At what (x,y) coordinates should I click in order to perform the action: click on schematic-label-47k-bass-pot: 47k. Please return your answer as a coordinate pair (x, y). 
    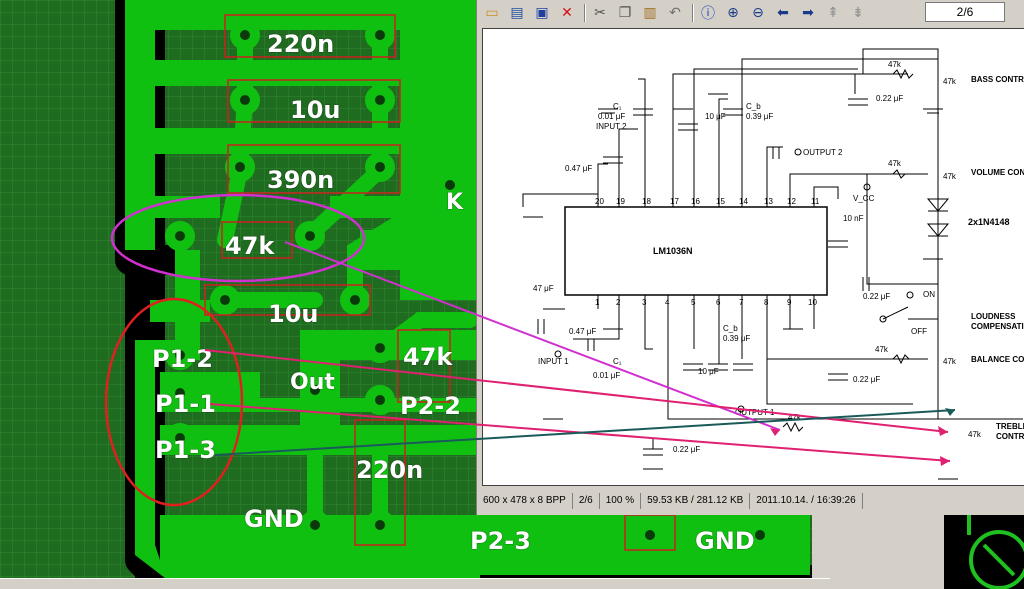
    Looking at the image, I should click on (950, 81).